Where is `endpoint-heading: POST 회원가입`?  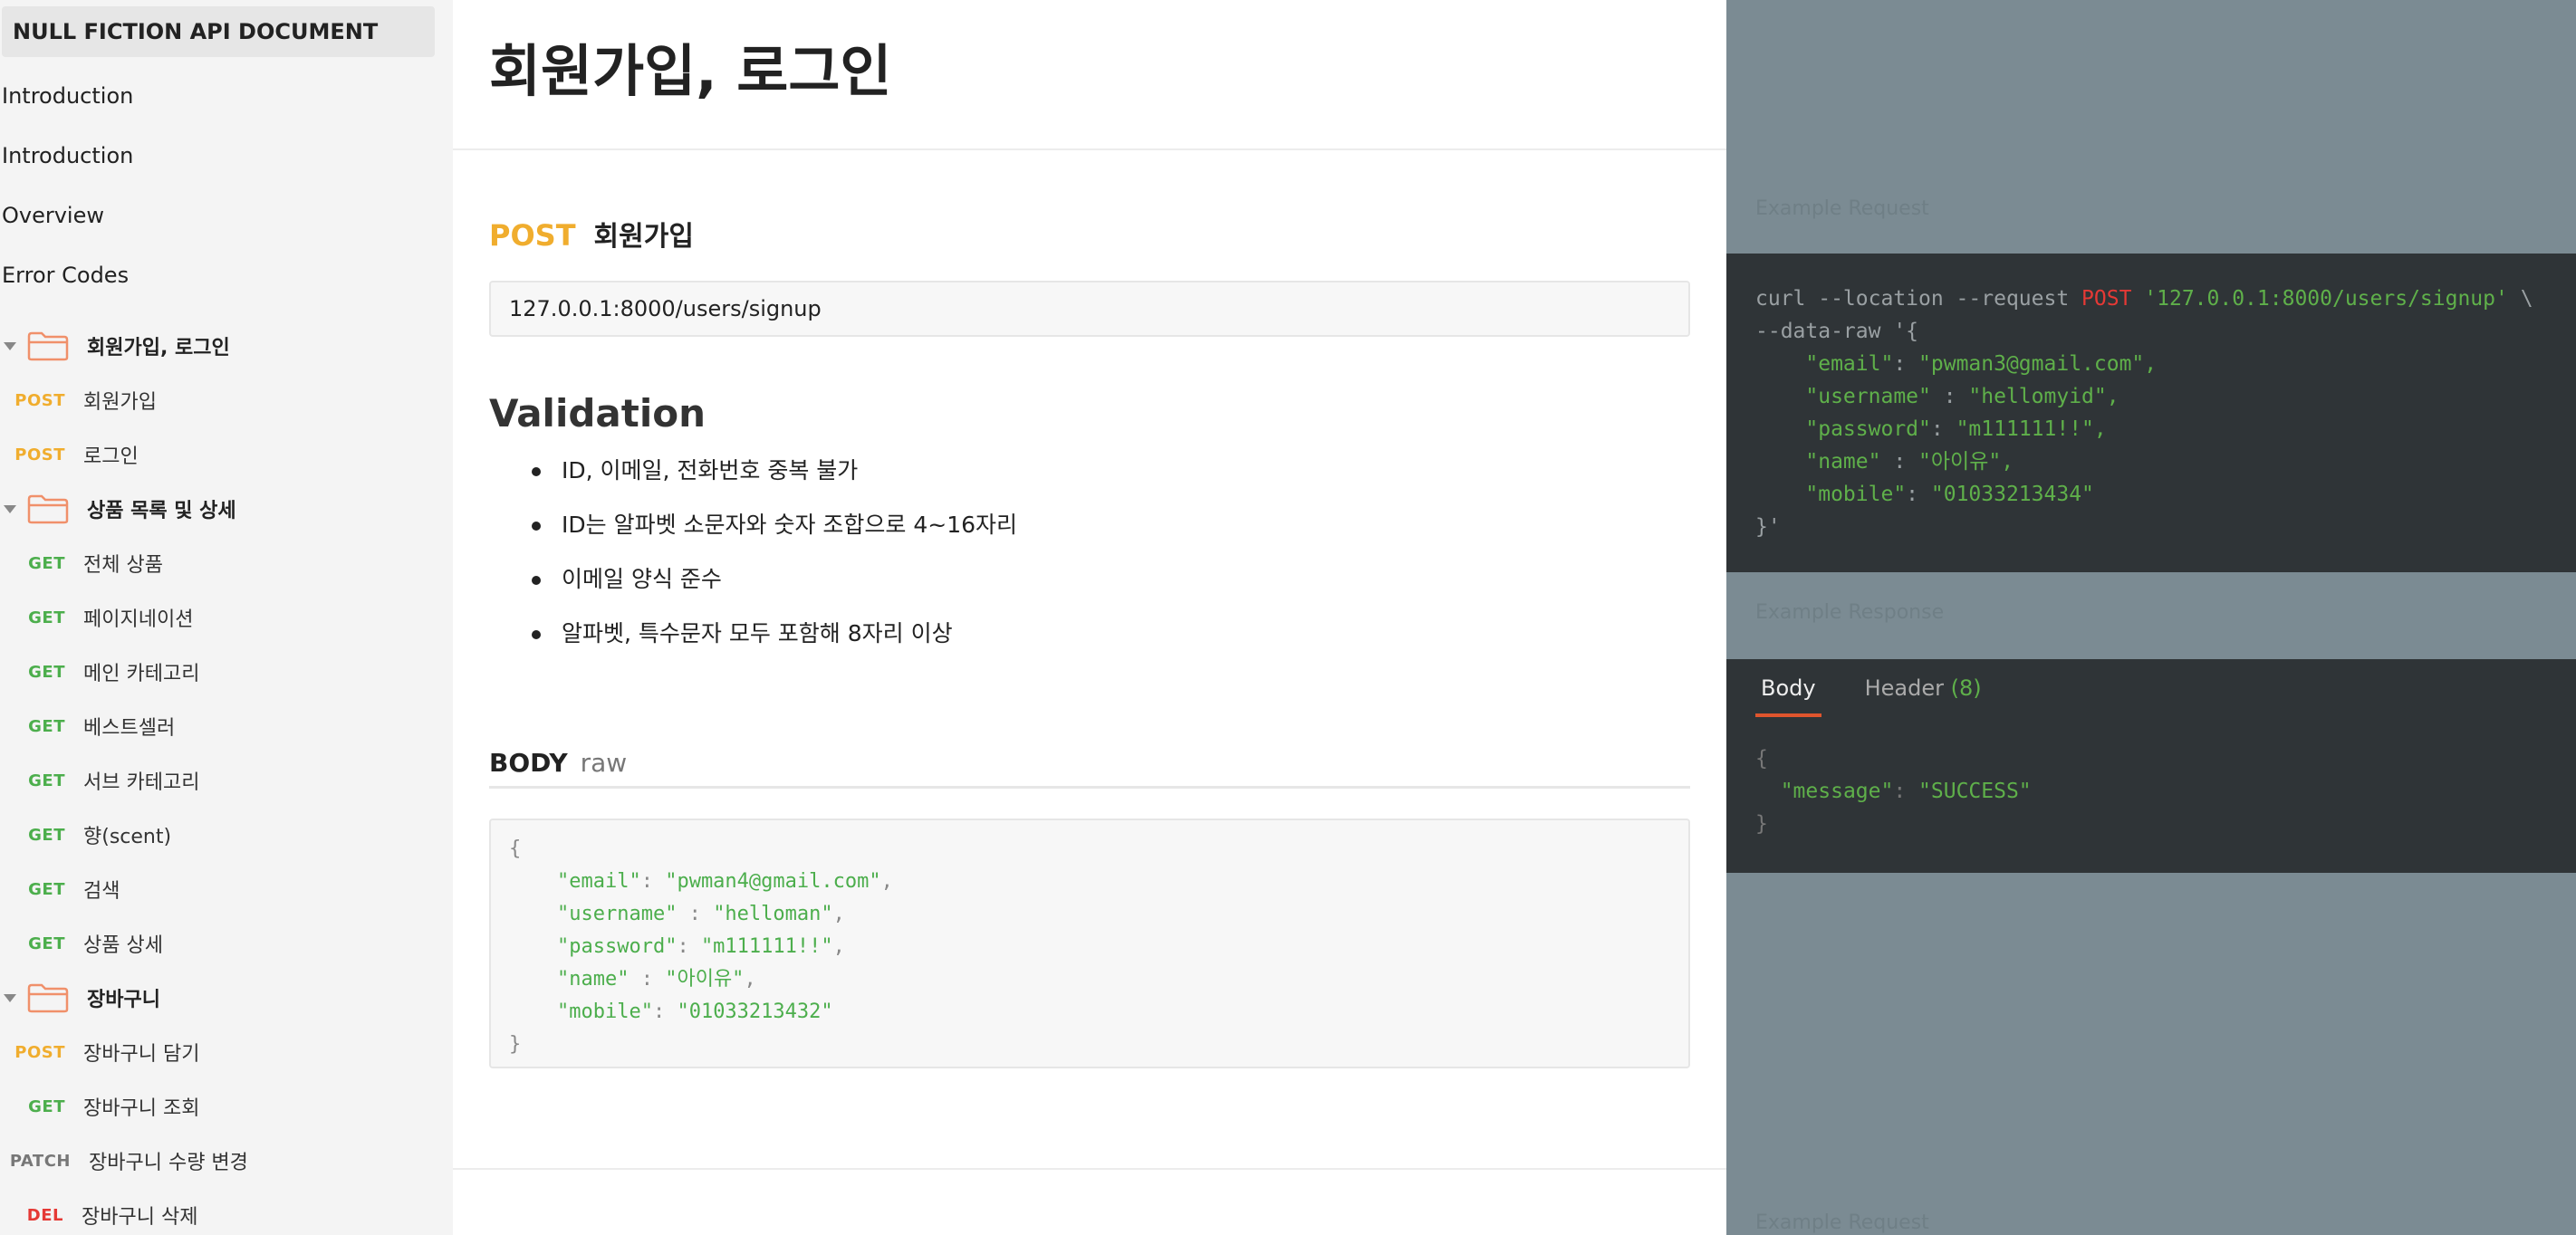 endpoint-heading: POST 회원가입 is located at coordinates (591, 234).